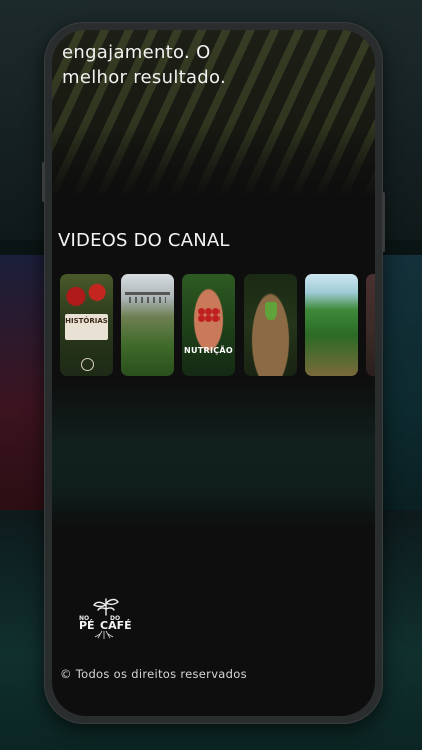 Image resolution: width=422 pixels, height=750 pixels. What do you see at coordinates (370, 325) in the screenshot?
I see `video-thumbnail-partial` at bounding box center [370, 325].